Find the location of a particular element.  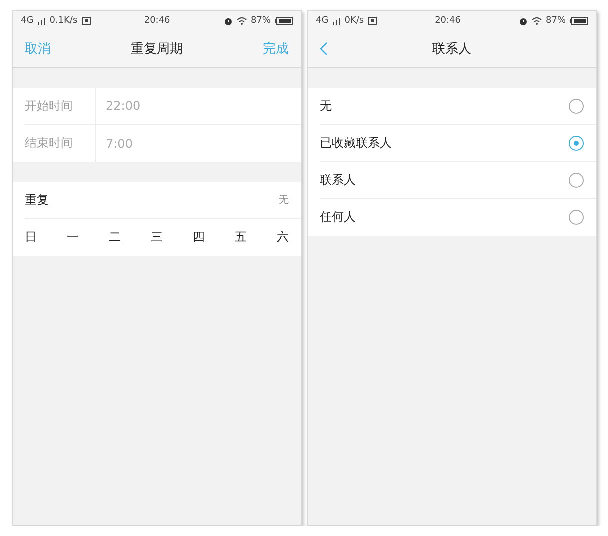

time-label: 结束时间 is located at coordinates (60, 143).